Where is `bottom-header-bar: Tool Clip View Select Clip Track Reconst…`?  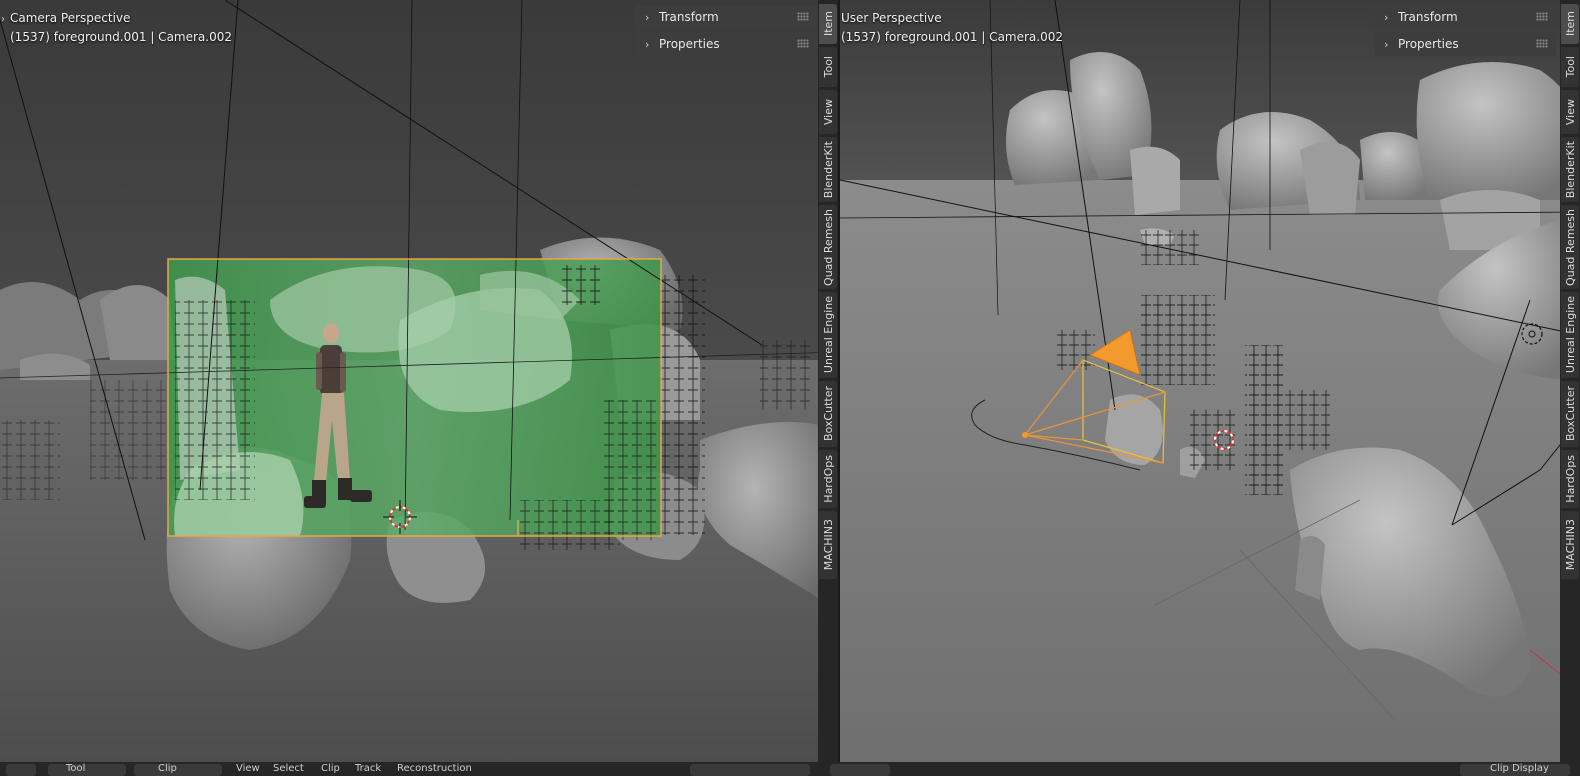 bottom-header-bar: Tool Clip View Select Clip Track Reconst… is located at coordinates (790, 769).